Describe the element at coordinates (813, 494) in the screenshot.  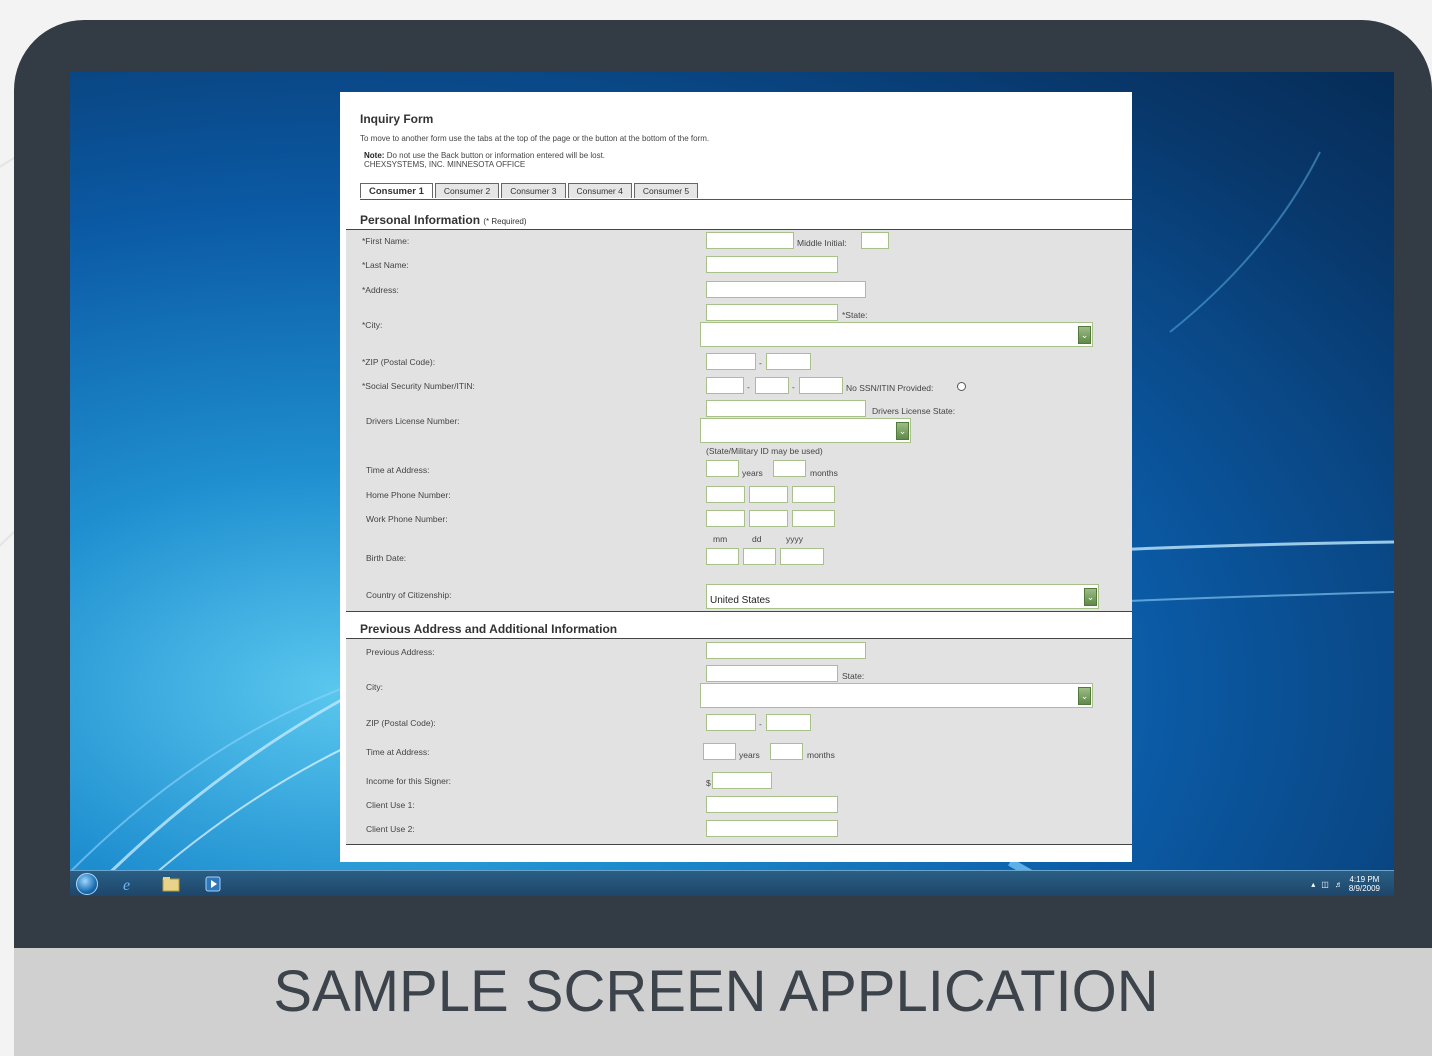
I see `home-phone-line-field` at that location.